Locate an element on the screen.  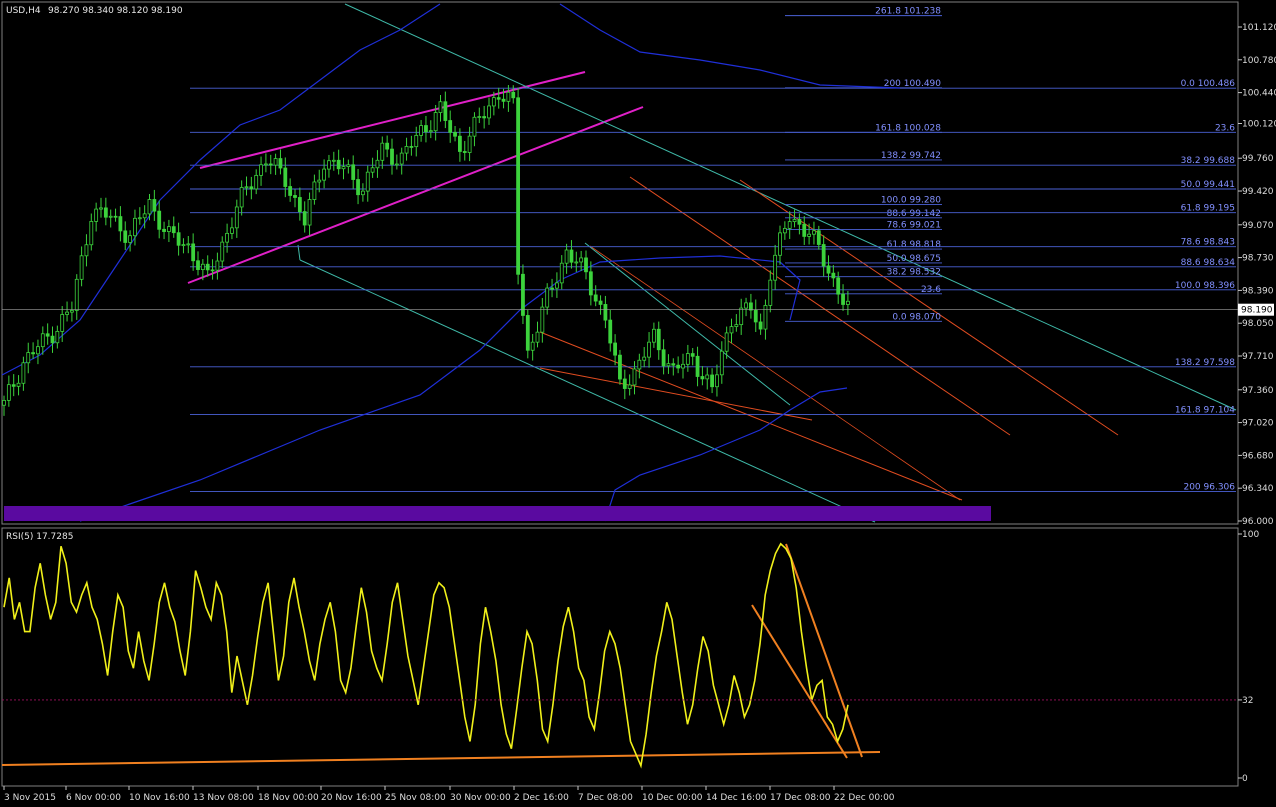
price-tick-label: 96.680 is located at coordinates (1258, 456).